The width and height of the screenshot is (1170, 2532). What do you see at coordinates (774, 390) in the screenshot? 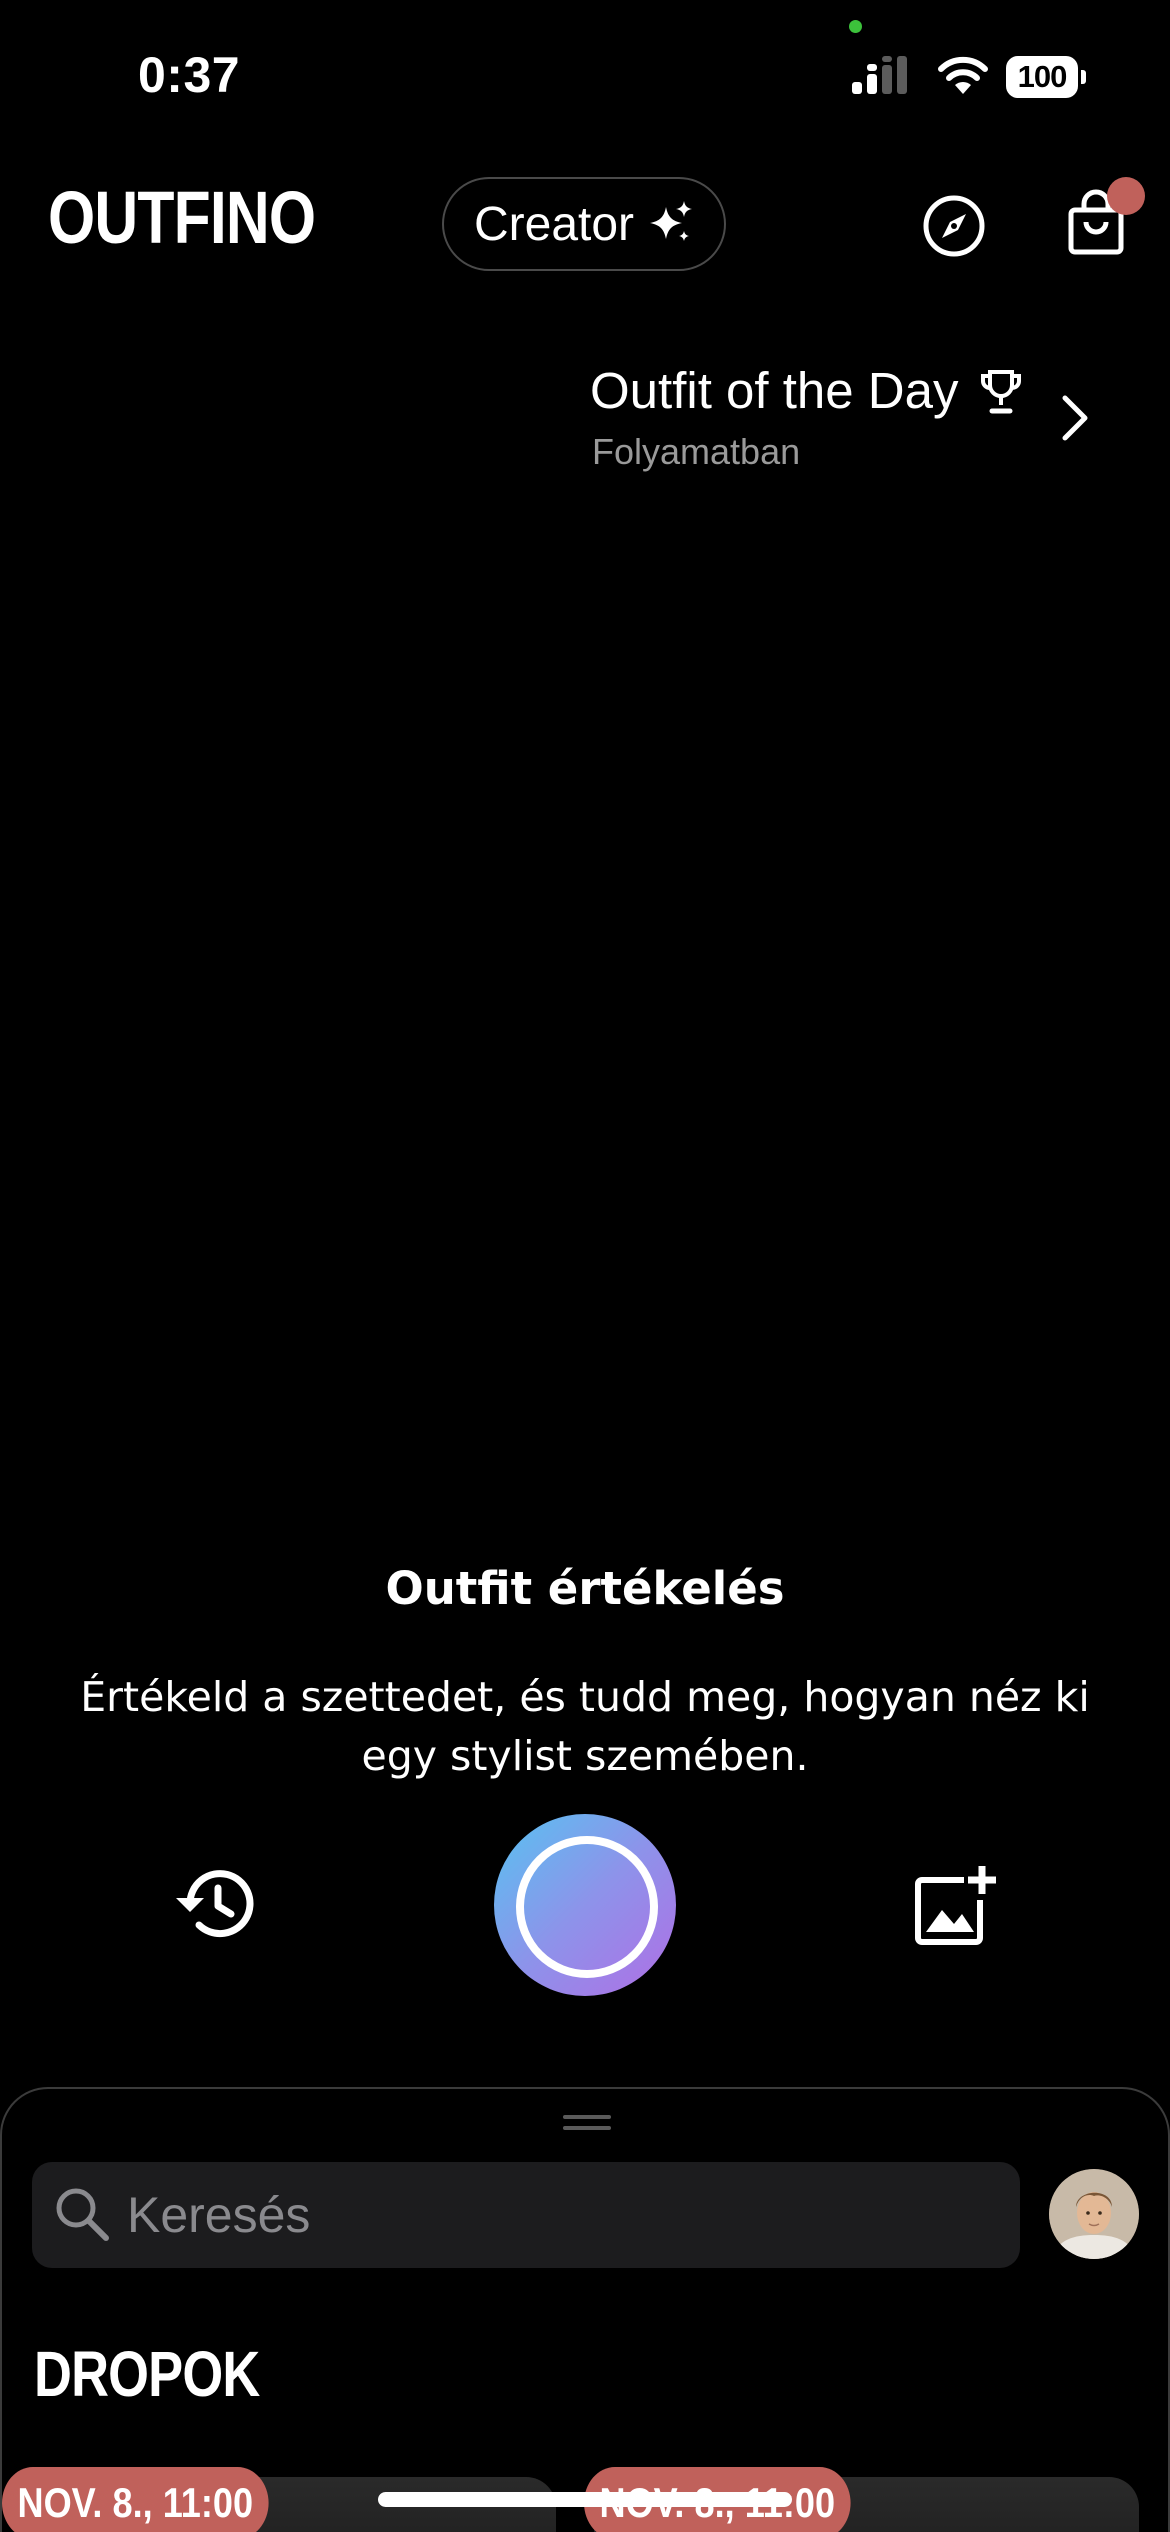
I see `ootd-title: Outfit of the Day` at bounding box center [774, 390].